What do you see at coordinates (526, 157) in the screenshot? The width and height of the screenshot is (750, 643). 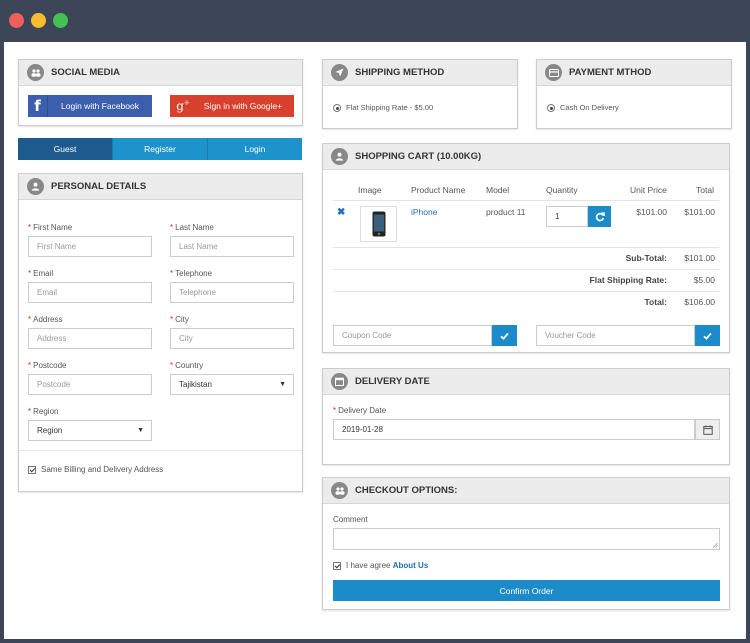 I see `shopping-cart-header: SHOPPING CART (10.00KG)` at bounding box center [526, 157].